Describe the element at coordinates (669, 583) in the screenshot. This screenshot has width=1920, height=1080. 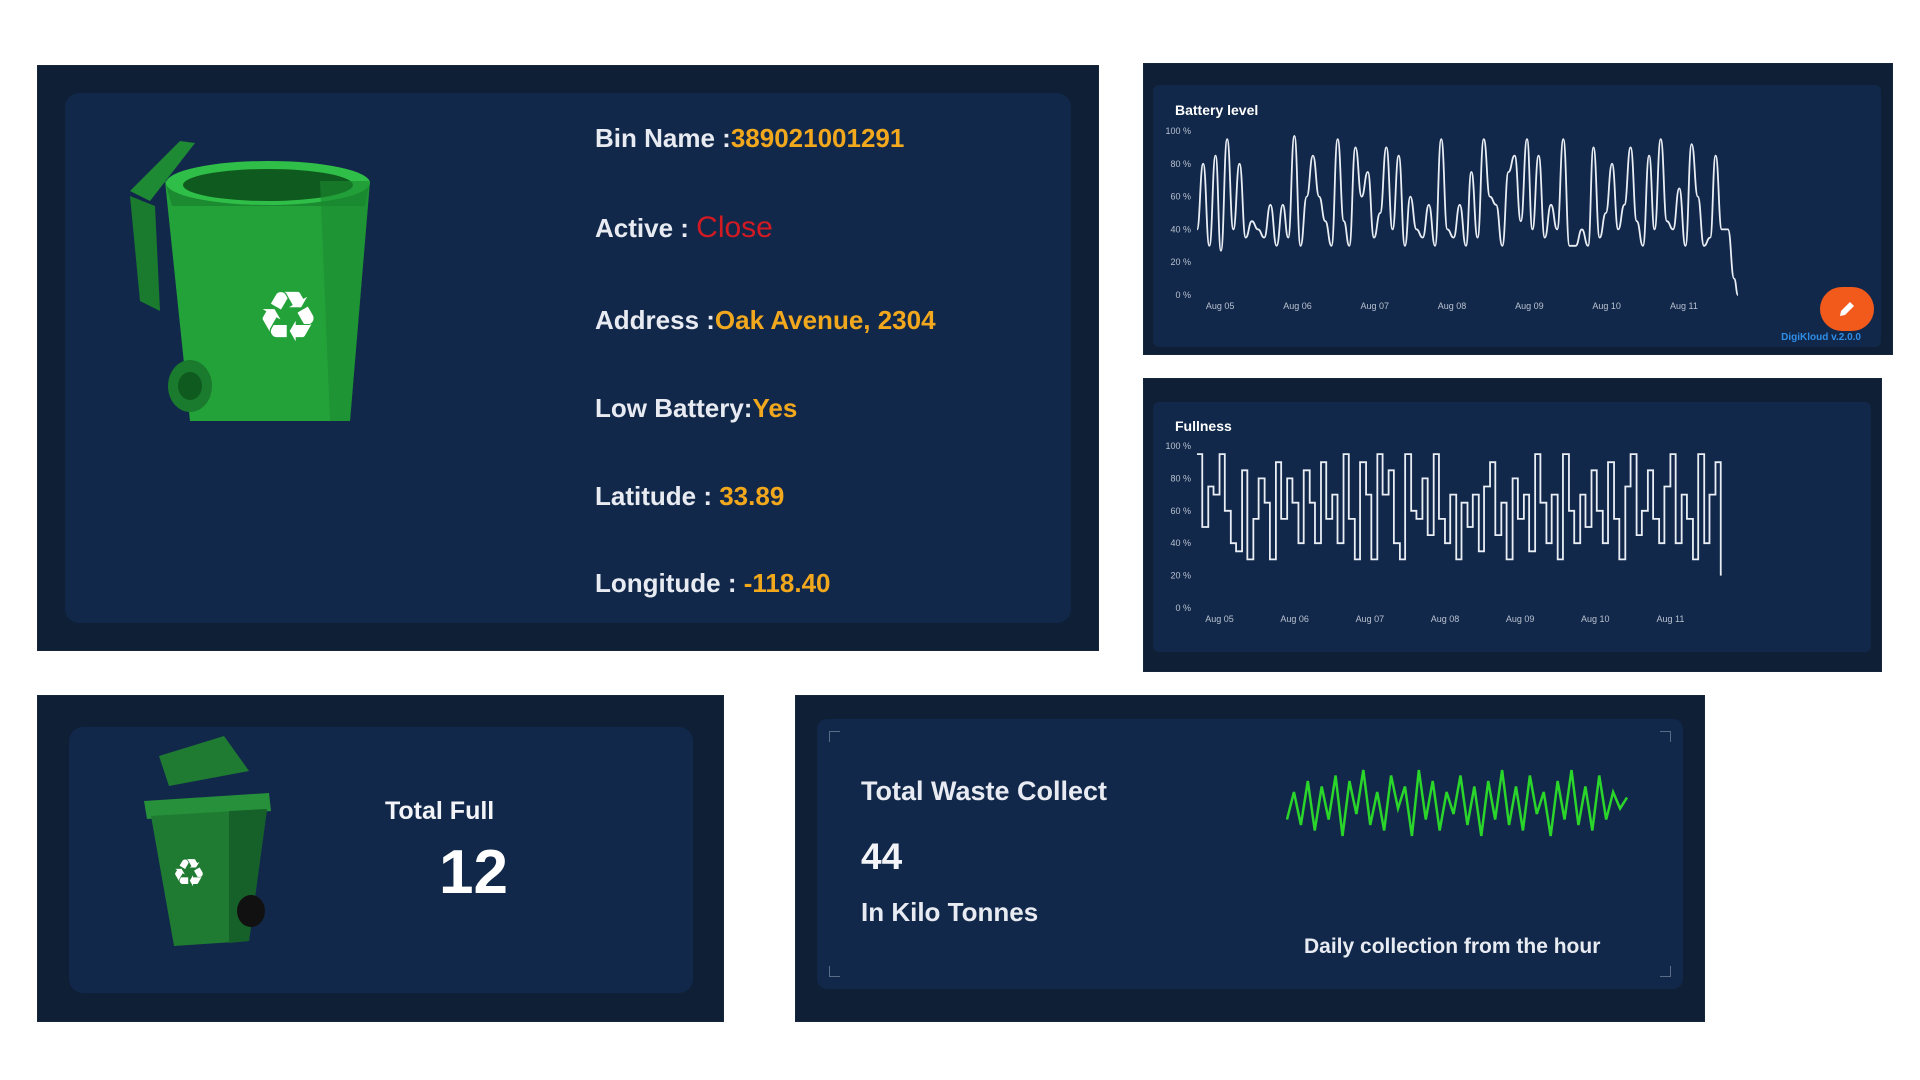
I see `longitude-label: Longitude :` at that location.